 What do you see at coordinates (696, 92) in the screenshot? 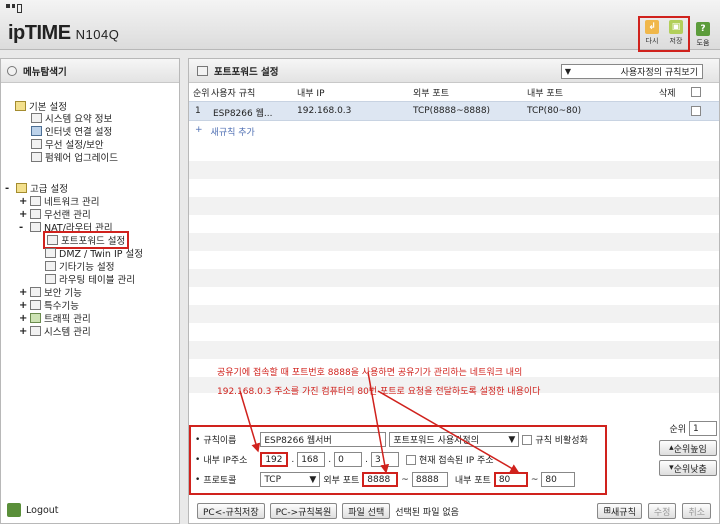
I see `select-all-checkbox` at bounding box center [696, 92].